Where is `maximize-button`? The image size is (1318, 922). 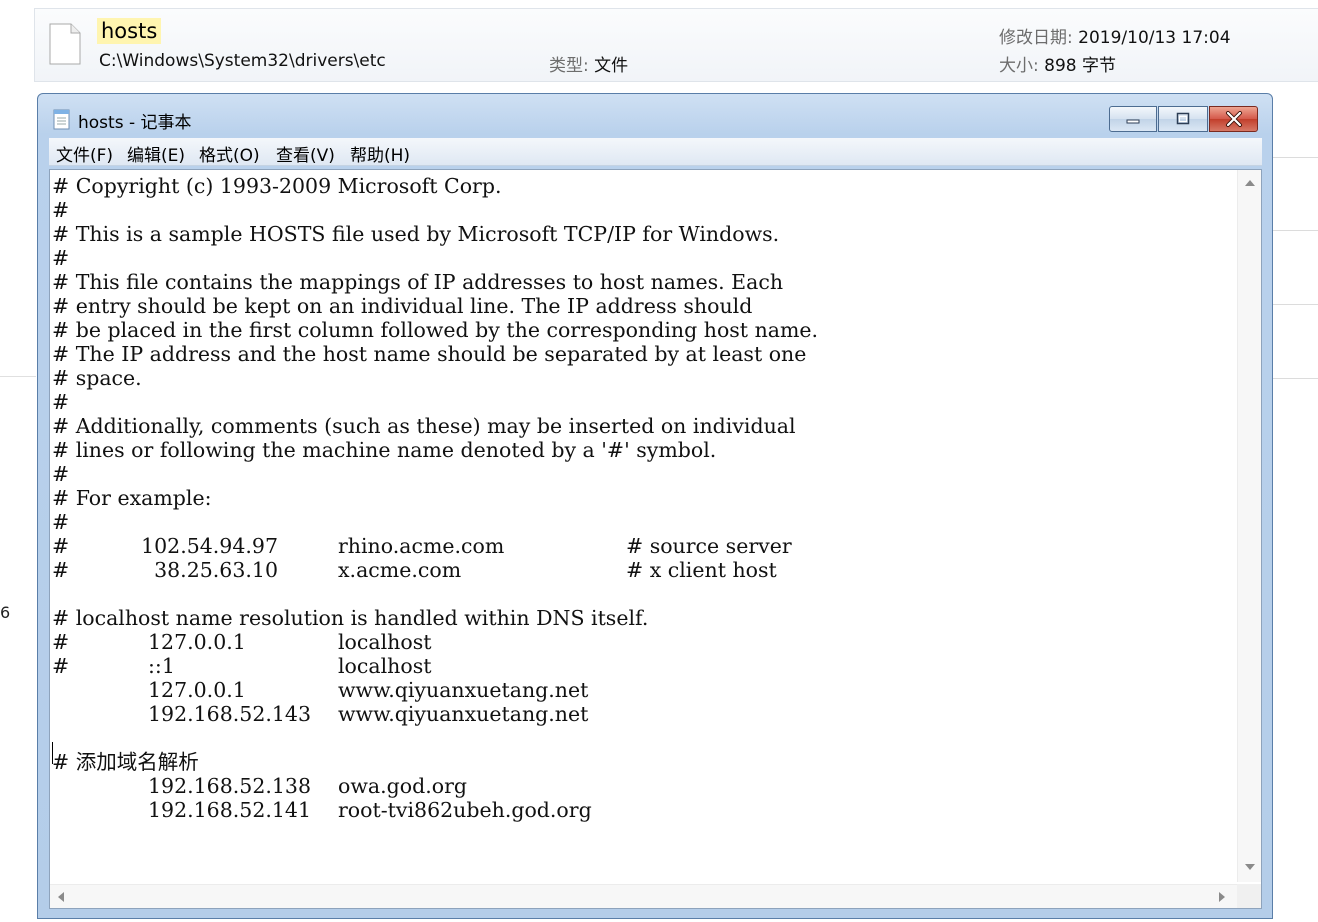
maximize-button is located at coordinates (1183, 119).